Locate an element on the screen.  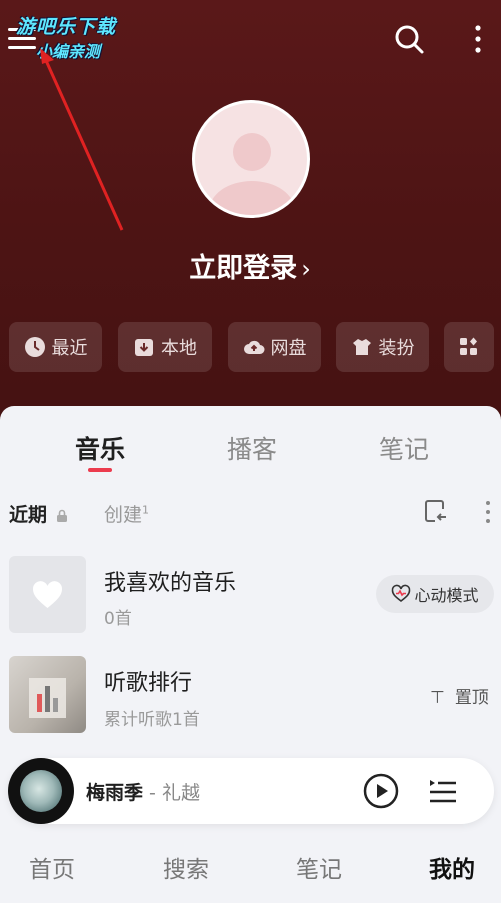
ranking-title: 听歌排行 is located at coordinates (148, 681).